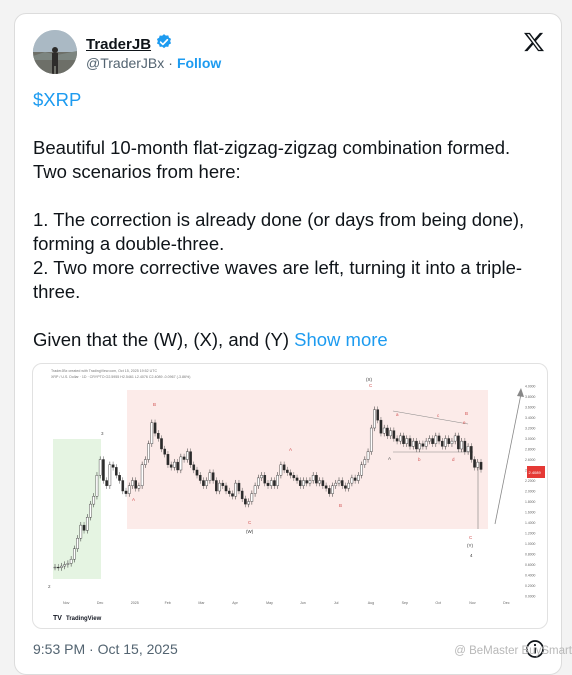 This screenshot has height=675, width=572. What do you see at coordinates (135, 603) in the screenshot?
I see `x-tick-label: 2025` at bounding box center [135, 603].